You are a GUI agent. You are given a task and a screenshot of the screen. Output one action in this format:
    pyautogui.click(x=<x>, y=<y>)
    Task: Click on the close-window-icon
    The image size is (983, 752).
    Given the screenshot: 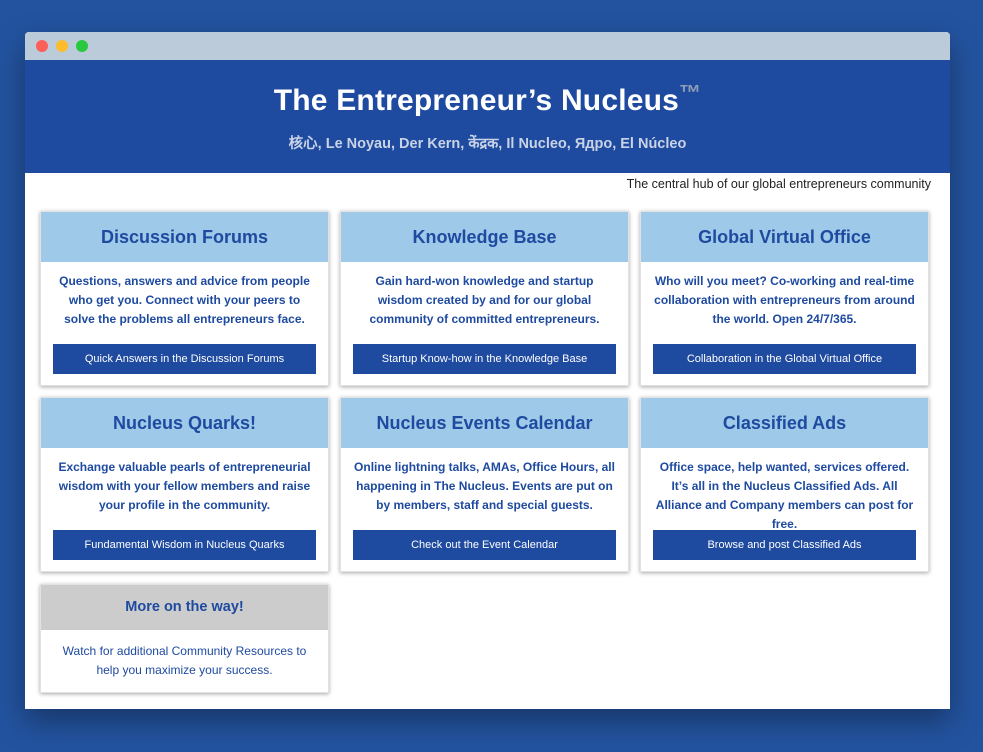 What is the action you would take?
    pyautogui.click(x=42, y=46)
    